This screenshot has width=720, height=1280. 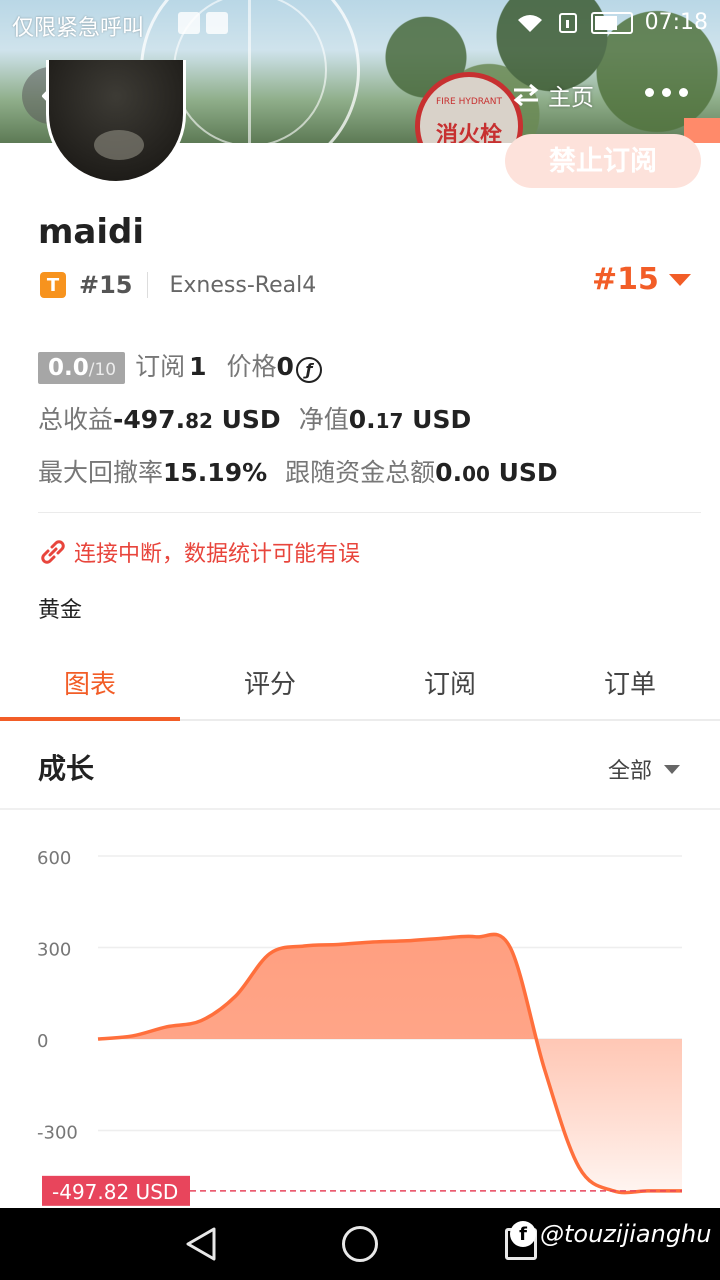 What do you see at coordinates (630, 771) in the screenshot?
I see `range-filter-label: 全部` at bounding box center [630, 771].